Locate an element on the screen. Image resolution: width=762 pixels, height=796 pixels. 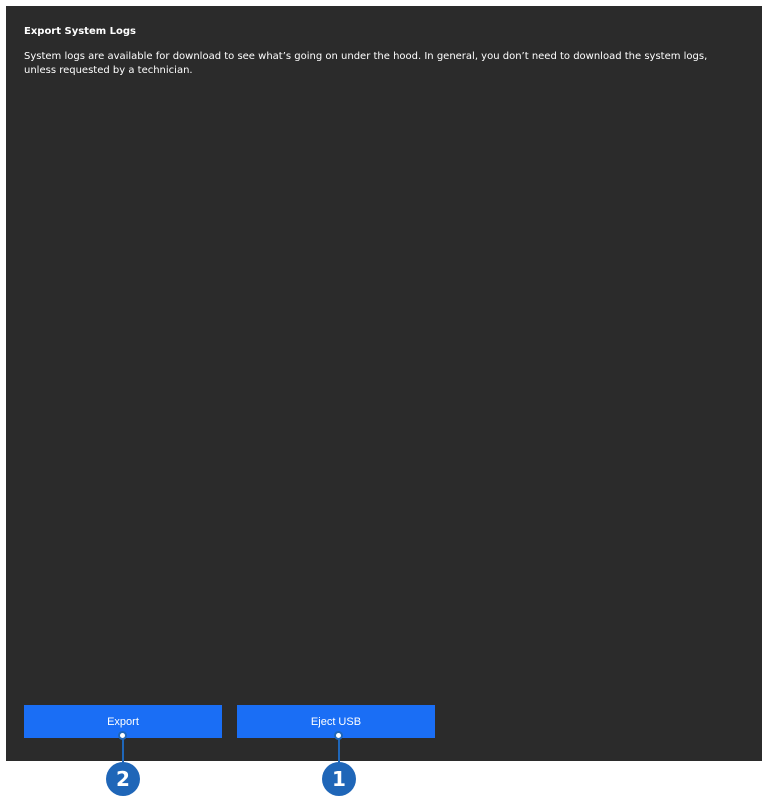
callout-1-ring is located at coordinates (338, 735).